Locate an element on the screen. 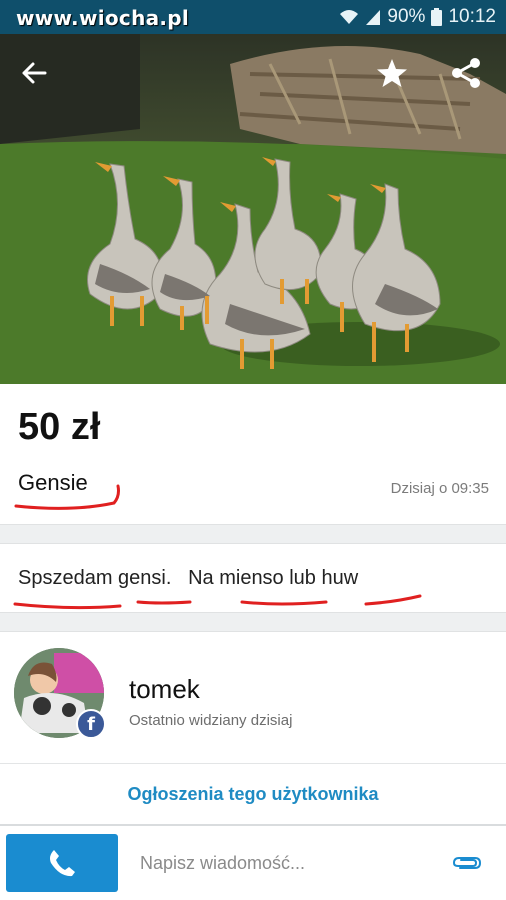 The height and width of the screenshot is (900, 506). bottom-bar is located at coordinates (253, 862).